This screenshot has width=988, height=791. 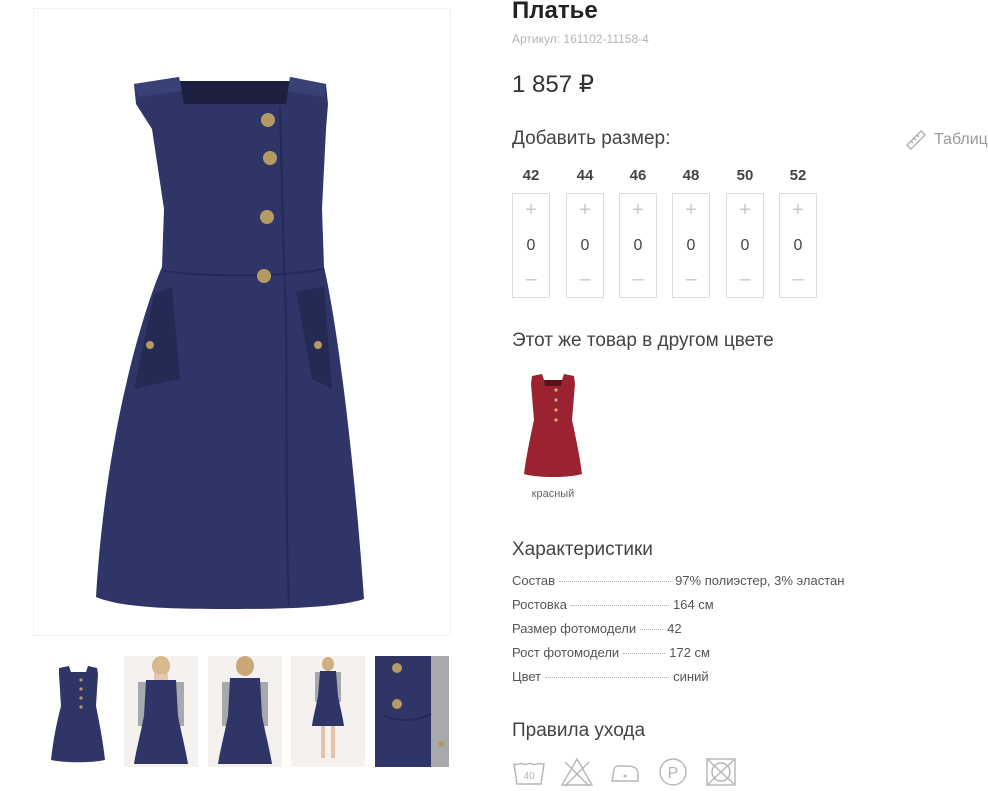 I want to click on characteristic-value: 97% полиэстер, 3% эластан, so click(x=760, y=580).